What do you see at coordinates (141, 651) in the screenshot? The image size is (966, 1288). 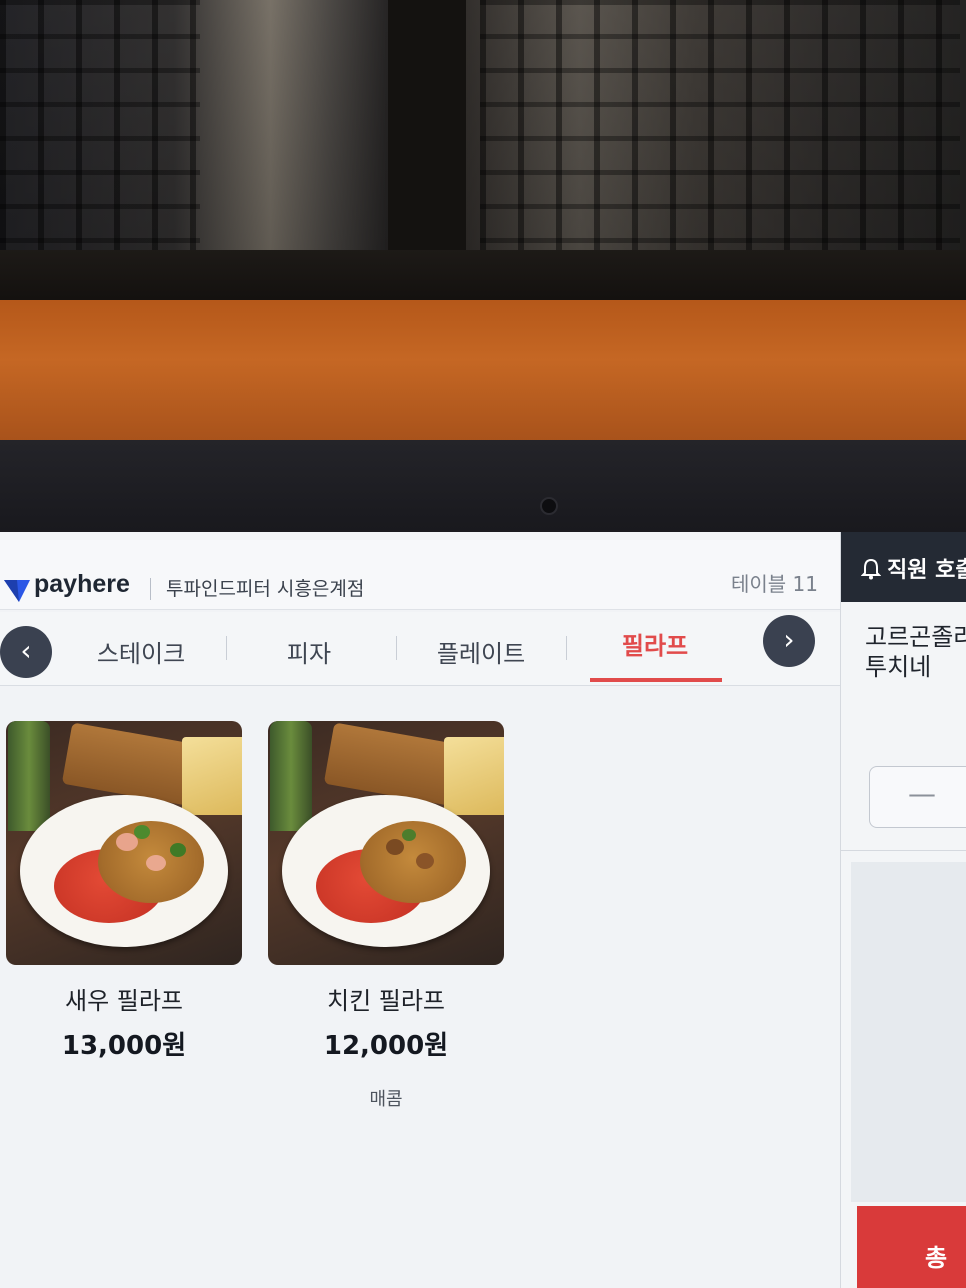 I see `tab-steak: 스테이크` at bounding box center [141, 651].